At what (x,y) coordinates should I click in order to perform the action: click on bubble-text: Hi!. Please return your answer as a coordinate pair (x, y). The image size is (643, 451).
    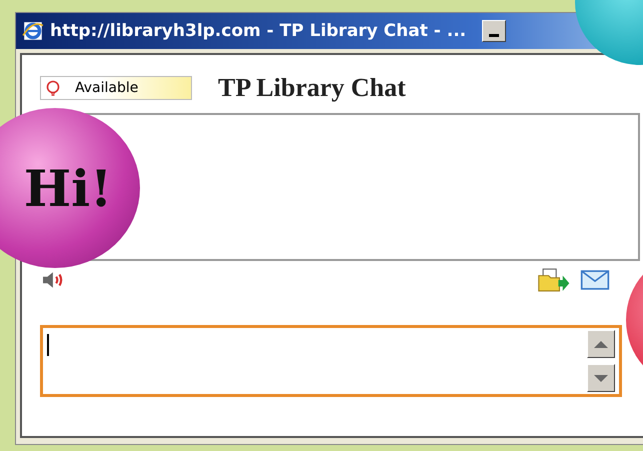
    Looking at the image, I should click on (67, 188).